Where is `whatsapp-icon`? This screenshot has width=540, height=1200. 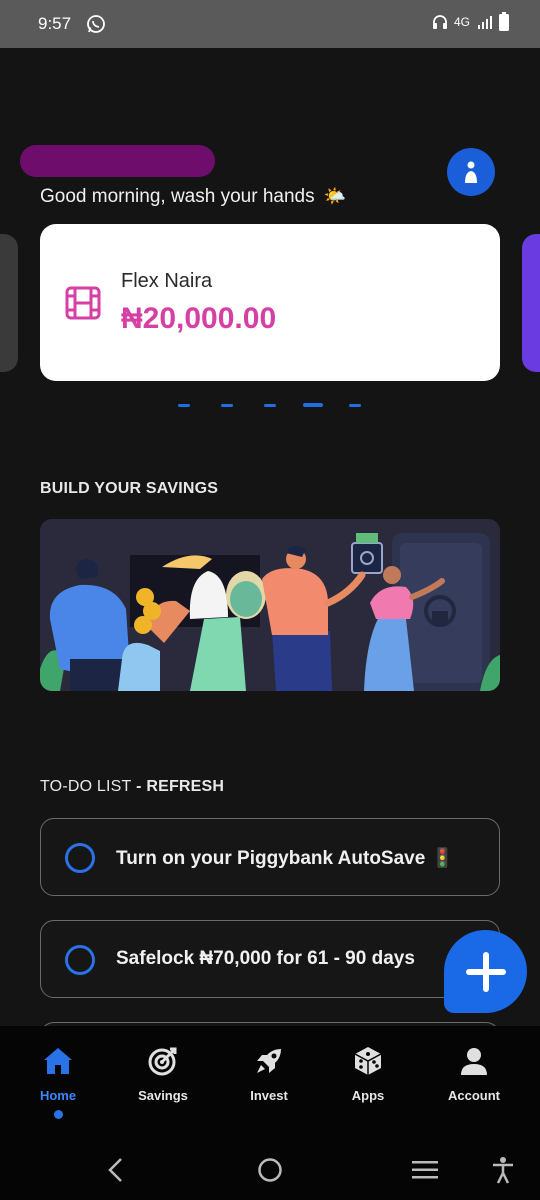 whatsapp-icon is located at coordinates (96, 24).